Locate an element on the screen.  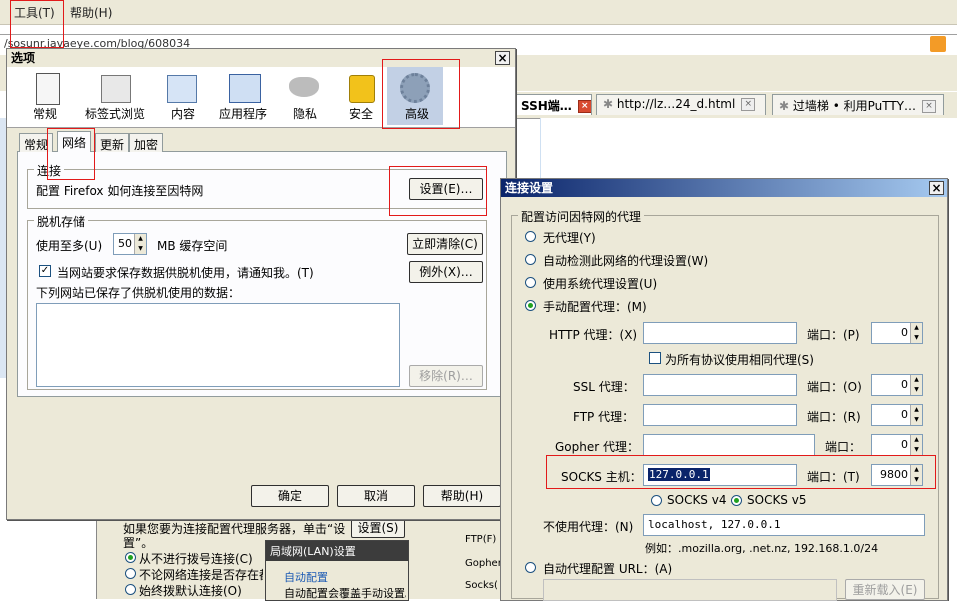
http-port-spinner: 0 ▲ ▼ is located at coordinates (897, 333).